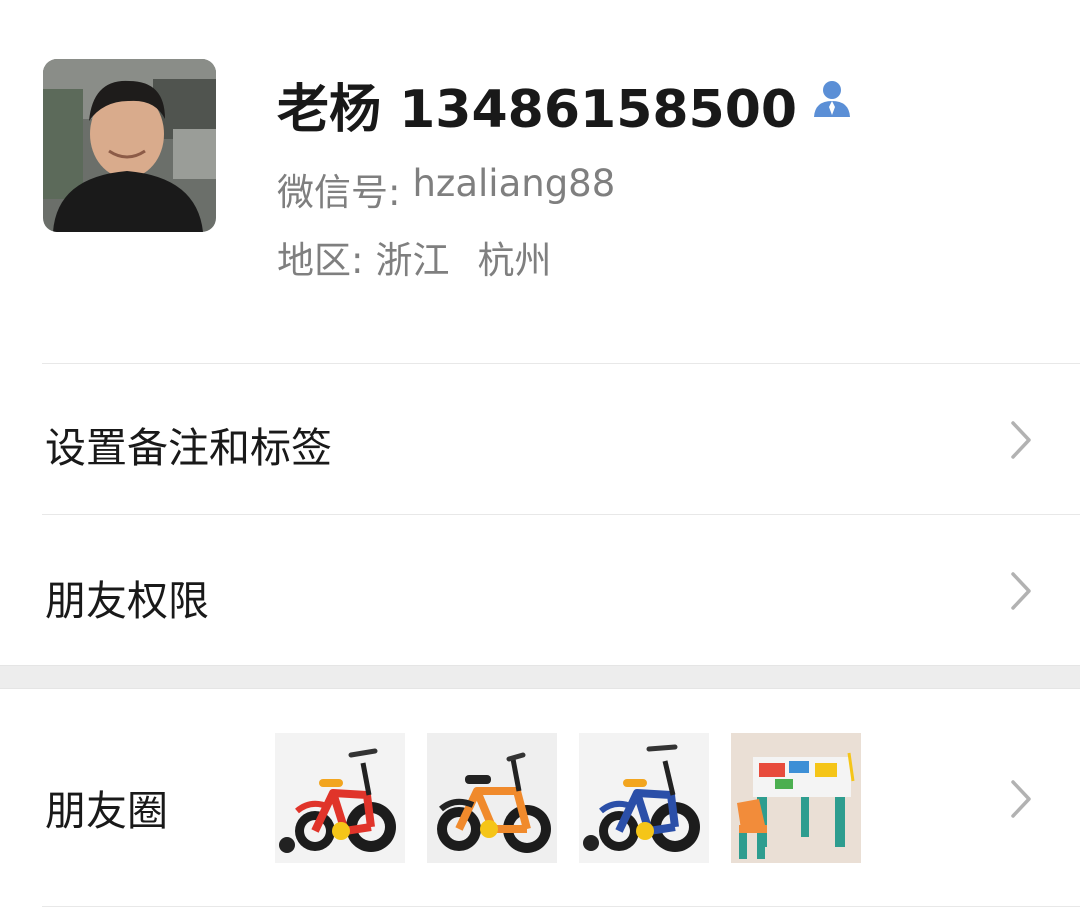 The image size is (1080, 913). I want to click on name-row: 老杨 13486158500, so click(565, 104).